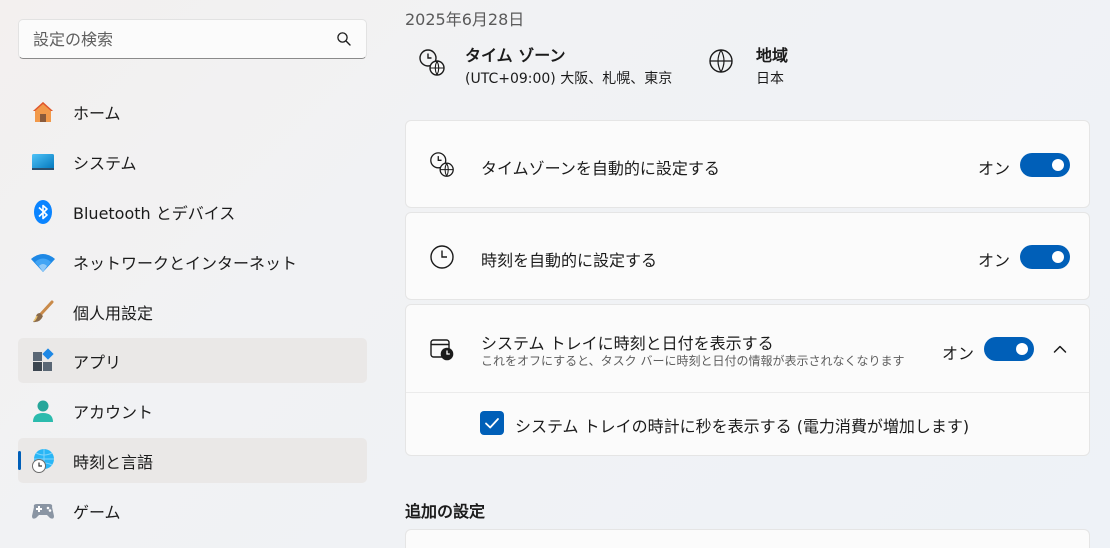  I want to click on bluetooth-icon, so click(43, 212).